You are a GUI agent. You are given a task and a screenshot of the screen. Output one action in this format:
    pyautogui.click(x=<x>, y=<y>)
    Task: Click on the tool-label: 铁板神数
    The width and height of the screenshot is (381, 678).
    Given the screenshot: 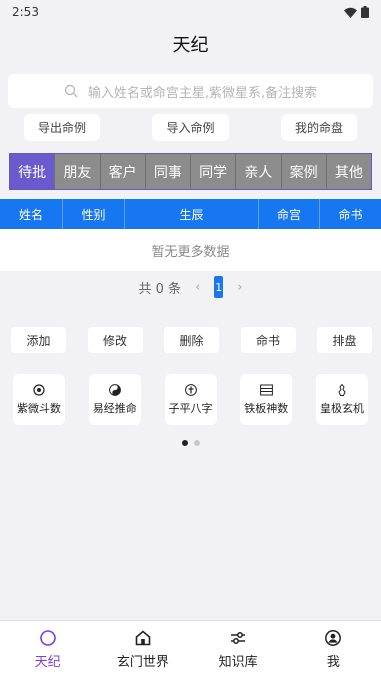 What is the action you would take?
    pyautogui.click(x=266, y=408)
    